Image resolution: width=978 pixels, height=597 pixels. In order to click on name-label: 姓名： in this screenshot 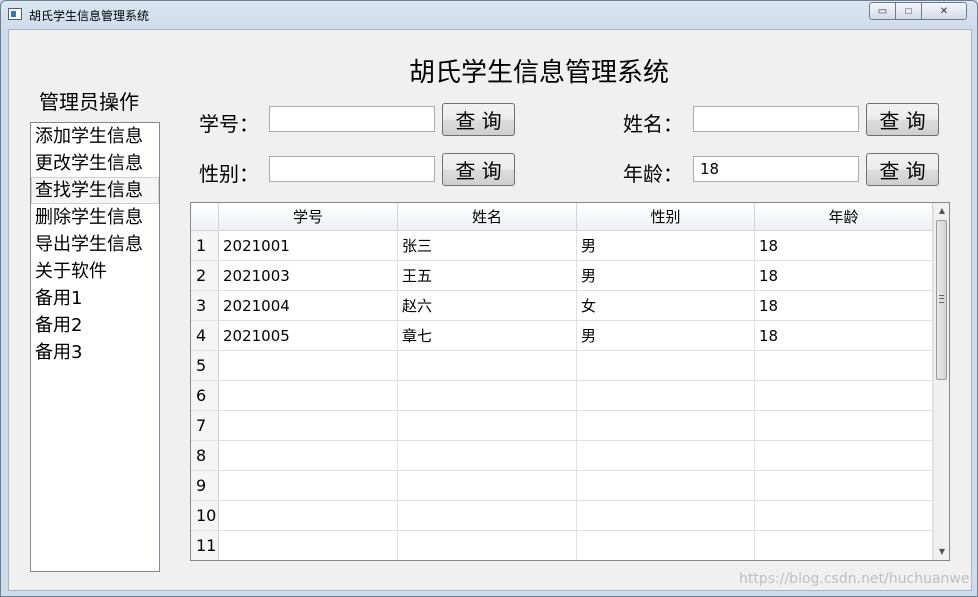, I will do `click(653, 124)`.